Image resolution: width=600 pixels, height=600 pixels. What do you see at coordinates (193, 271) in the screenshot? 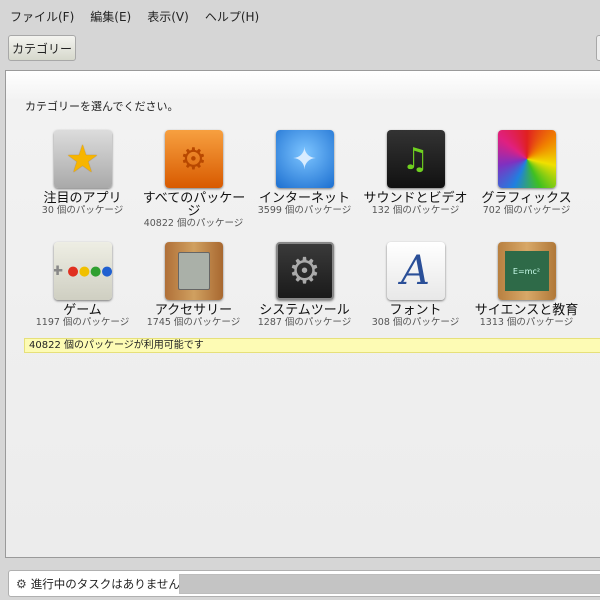
I see `calculator-icon` at bounding box center [193, 271].